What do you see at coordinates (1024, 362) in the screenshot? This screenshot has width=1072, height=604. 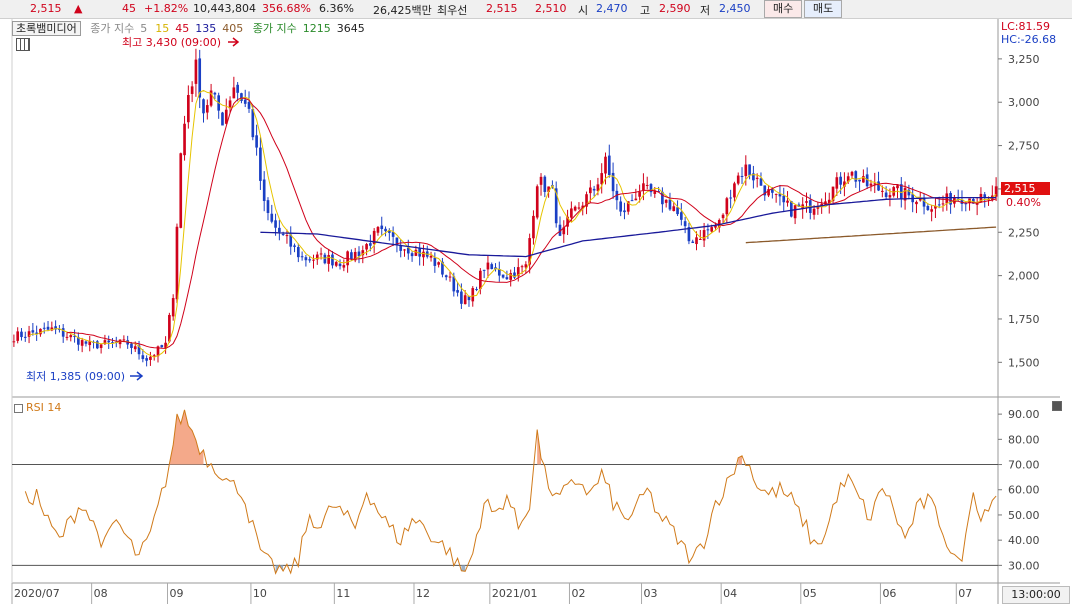 I see `price-tick-label: 1,500` at bounding box center [1024, 362].